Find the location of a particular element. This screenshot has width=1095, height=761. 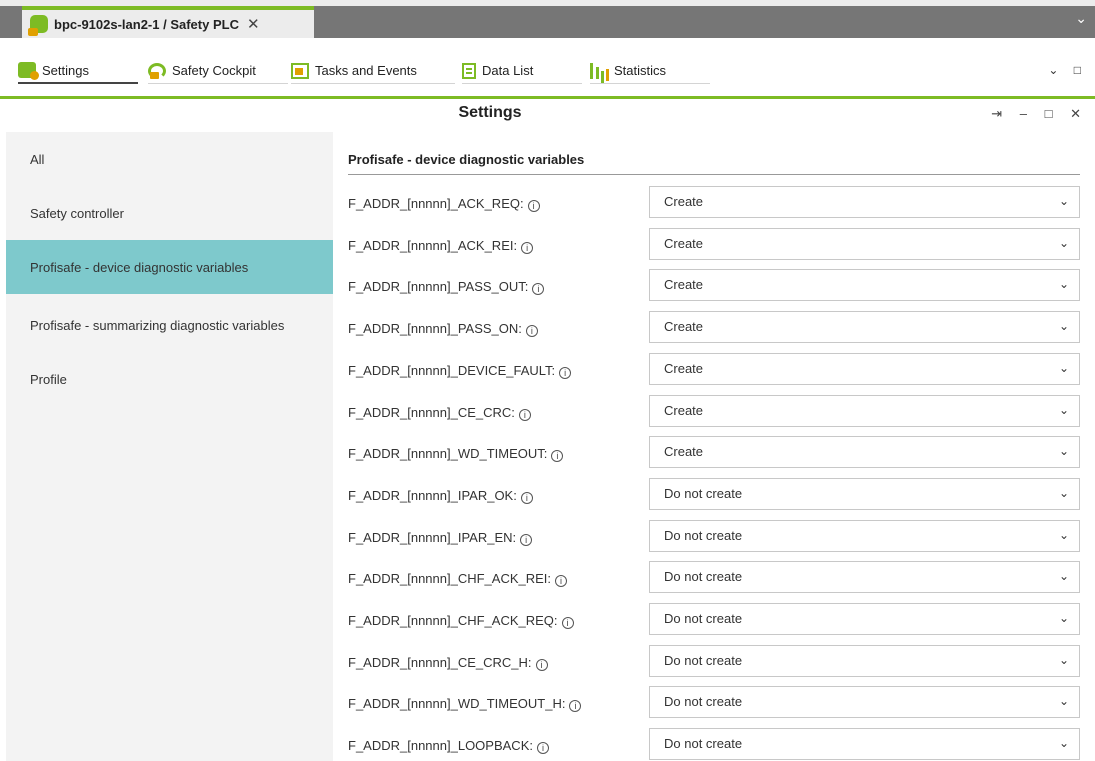

sidebar-item-label: All is located at coordinates (37, 159).